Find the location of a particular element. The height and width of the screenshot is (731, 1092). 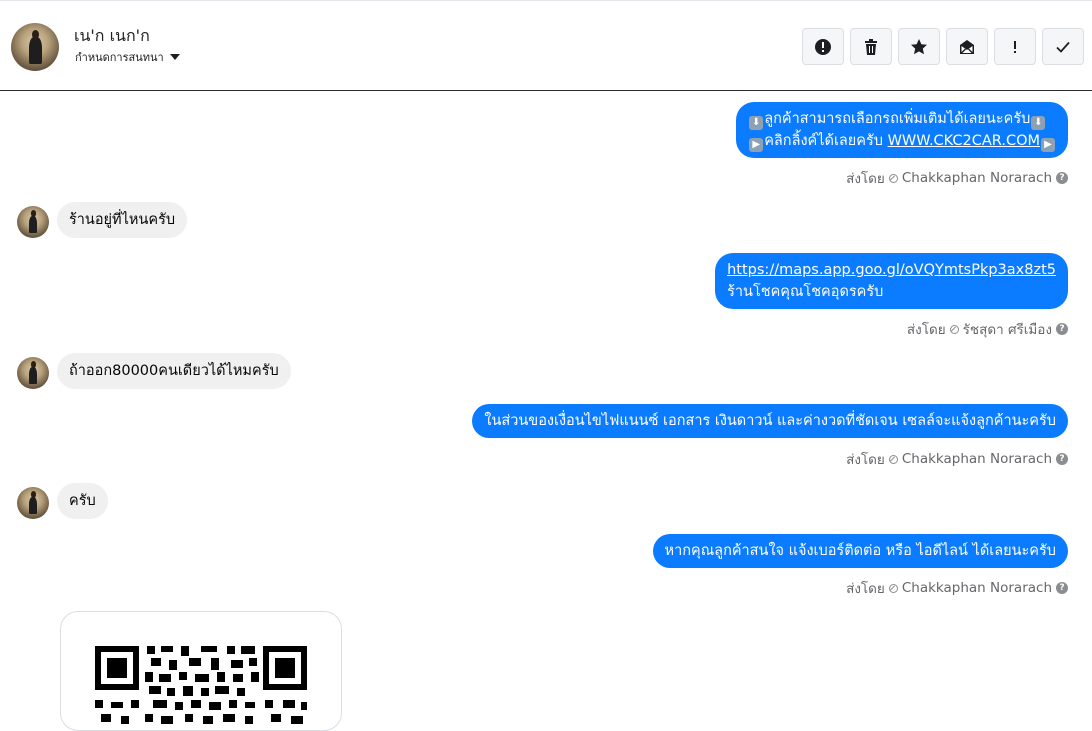

message-text: ร้านโชคคุณโชคอุดรครับ is located at coordinates (805, 292).